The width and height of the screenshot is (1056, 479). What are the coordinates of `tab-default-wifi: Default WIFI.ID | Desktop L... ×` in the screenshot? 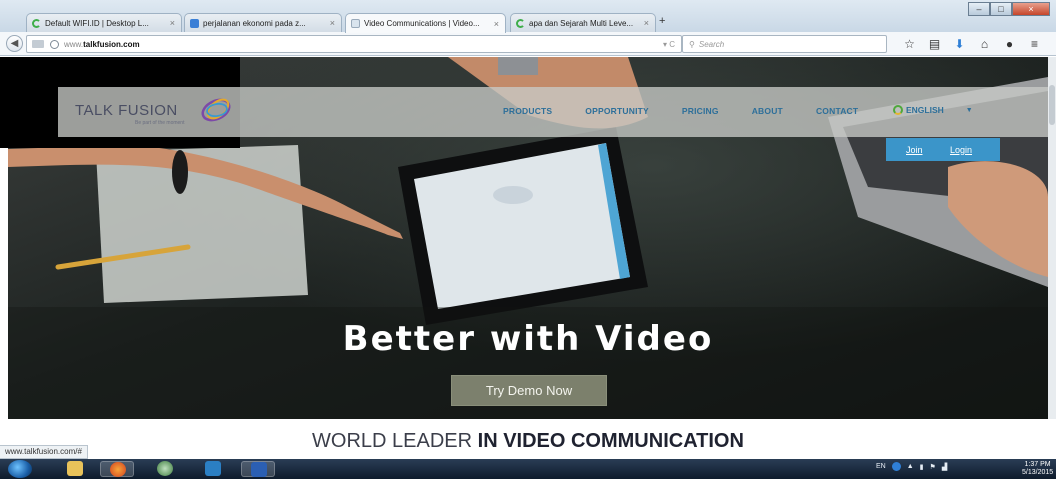 It's located at (104, 22).